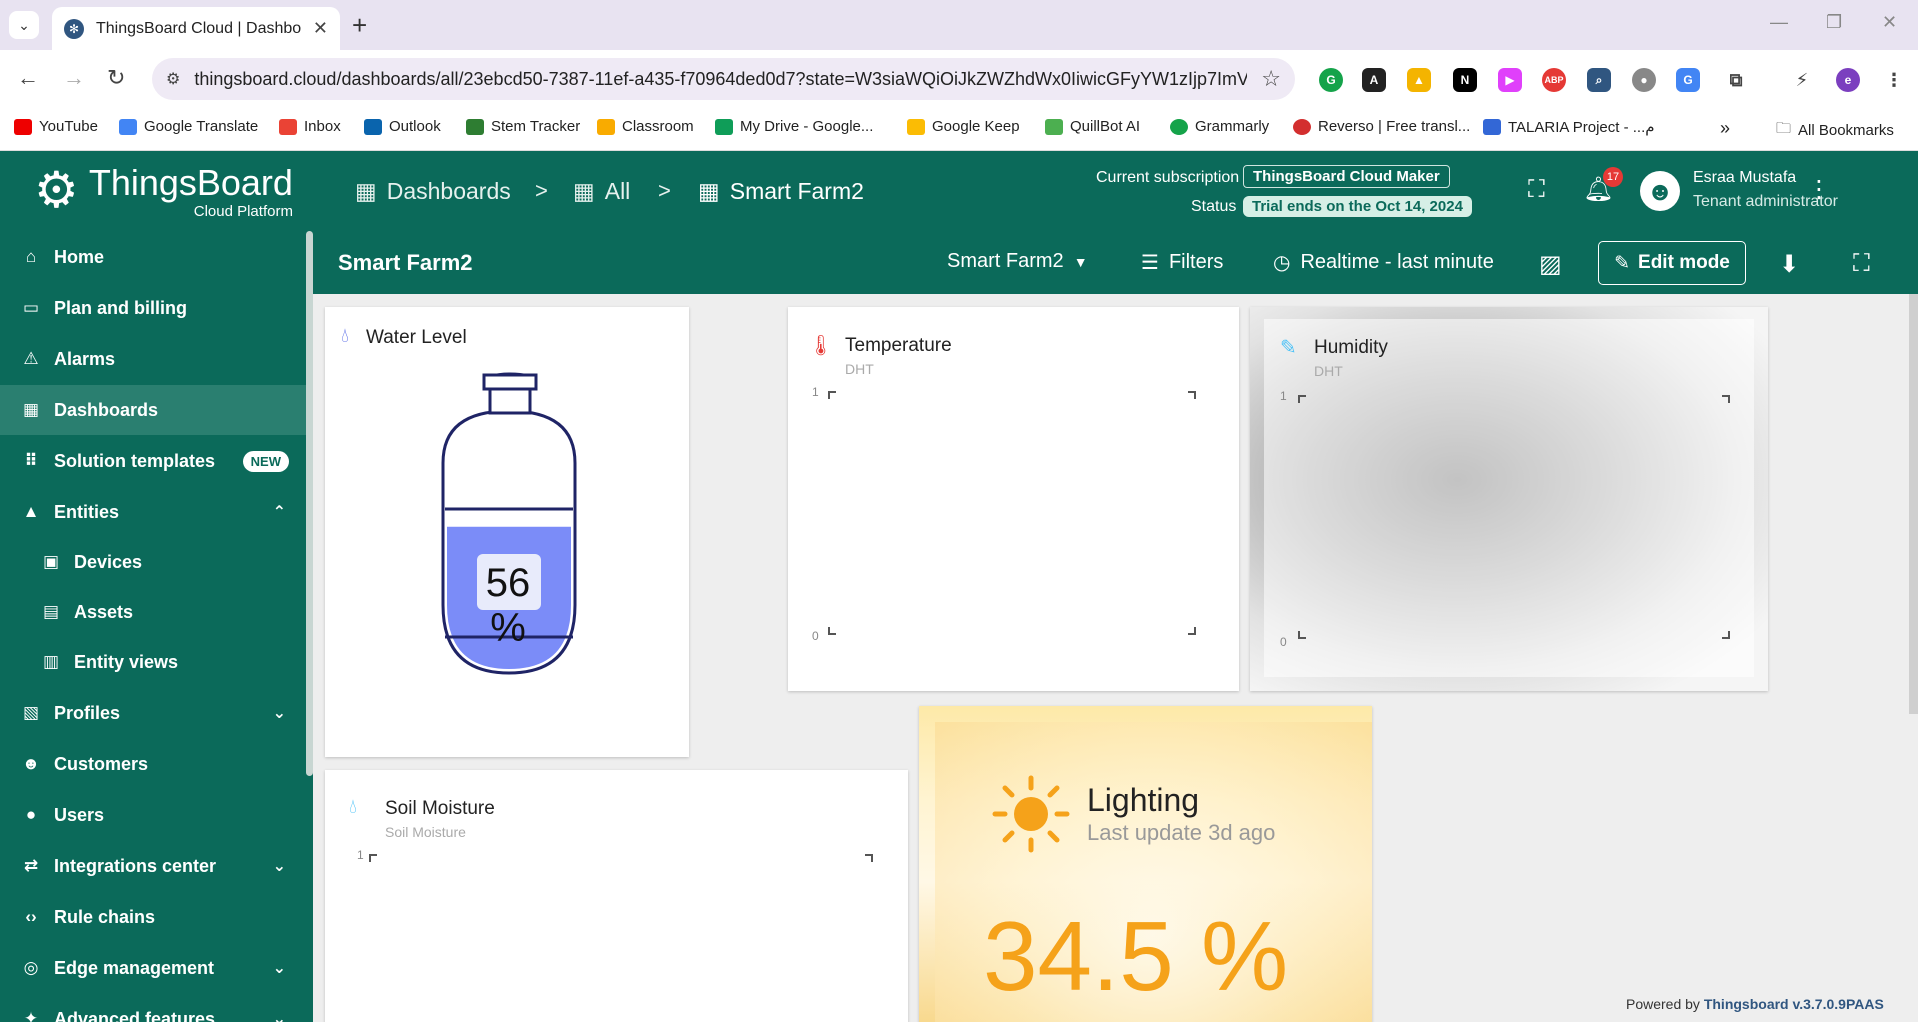 This screenshot has width=1918, height=1022. I want to click on download-icon: ⬇, so click(1789, 264).